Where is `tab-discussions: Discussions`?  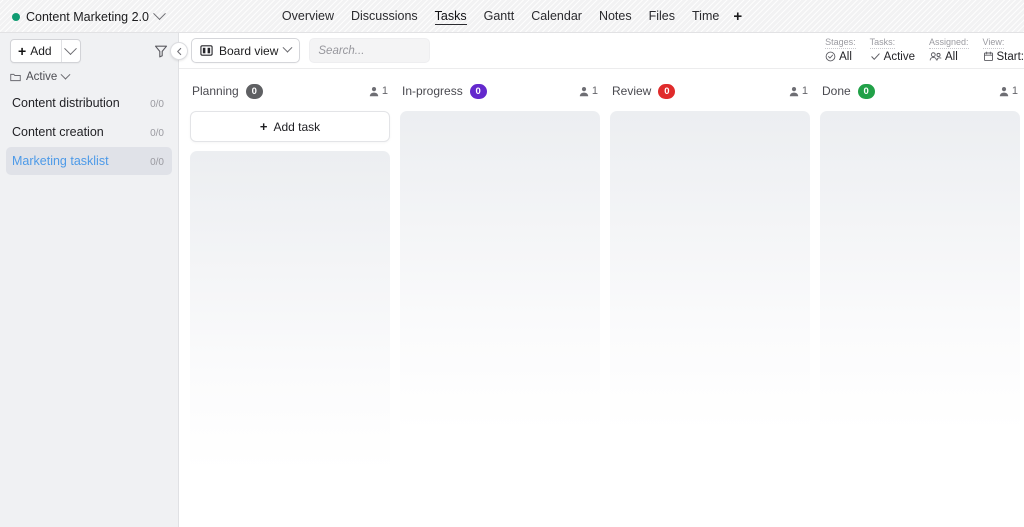
tab-discussions: Discussions is located at coordinates (384, 16).